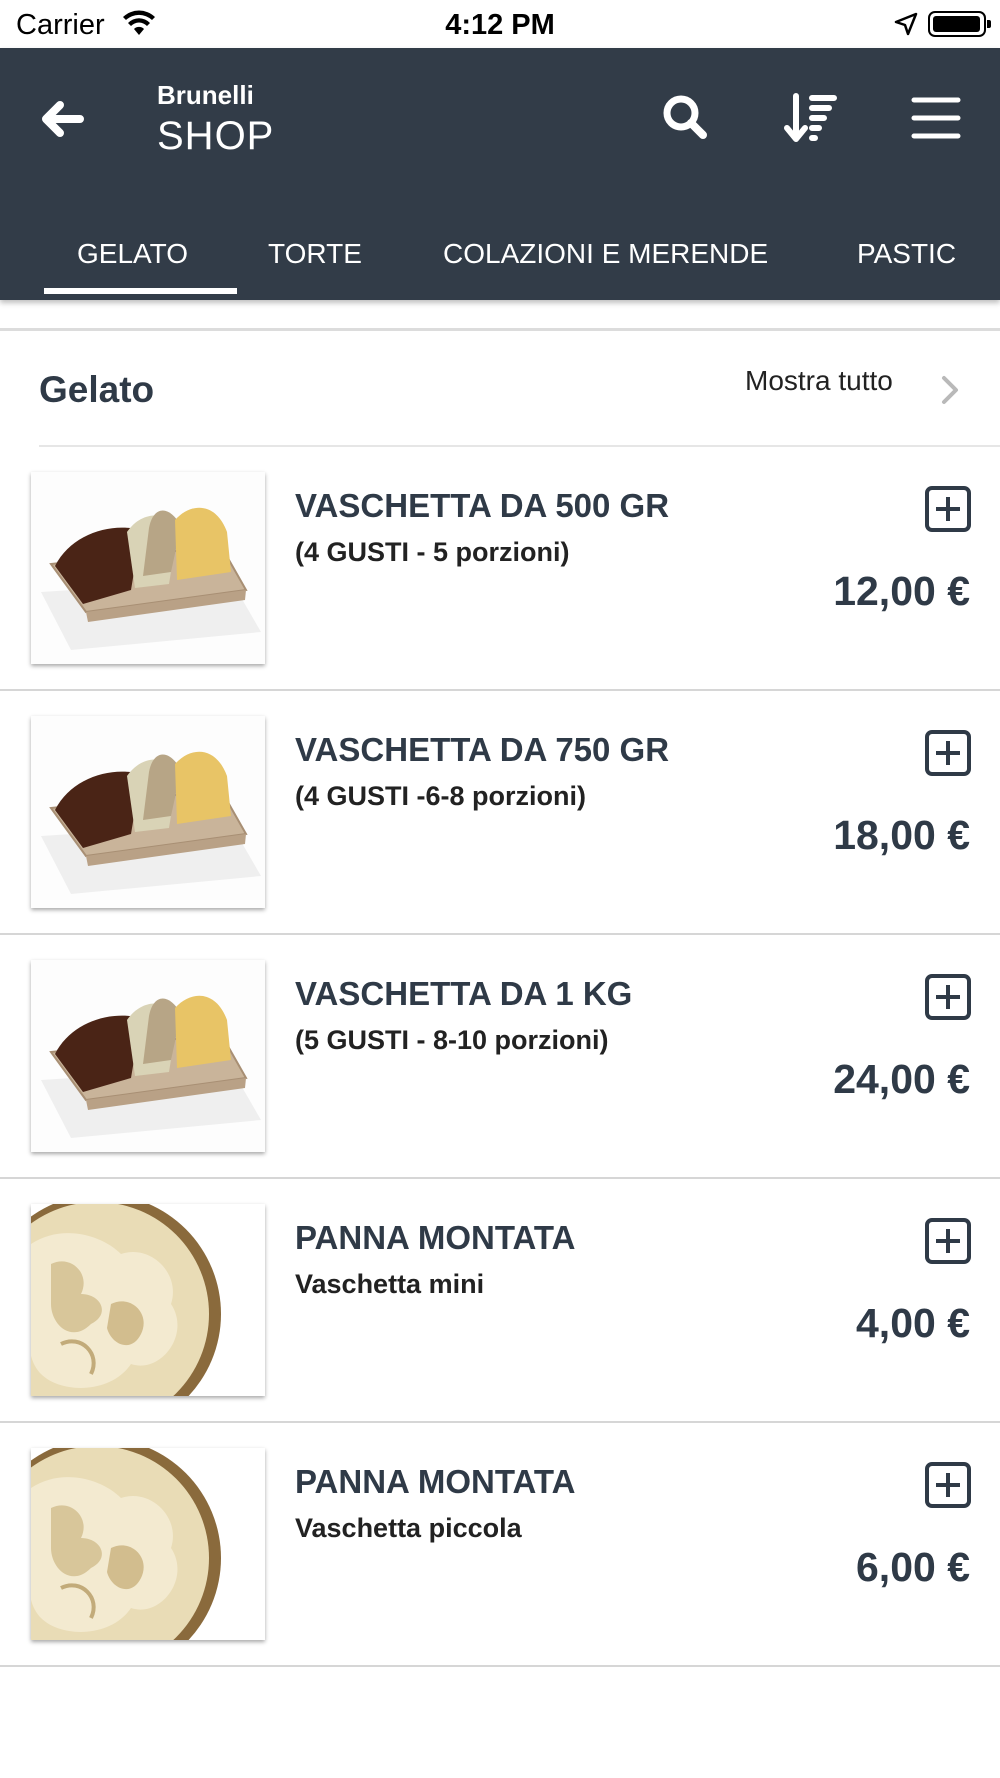 The width and height of the screenshot is (1000, 1778). What do you see at coordinates (812, 118) in the screenshot?
I see `sort-icon` at bounding box center [812, 118].